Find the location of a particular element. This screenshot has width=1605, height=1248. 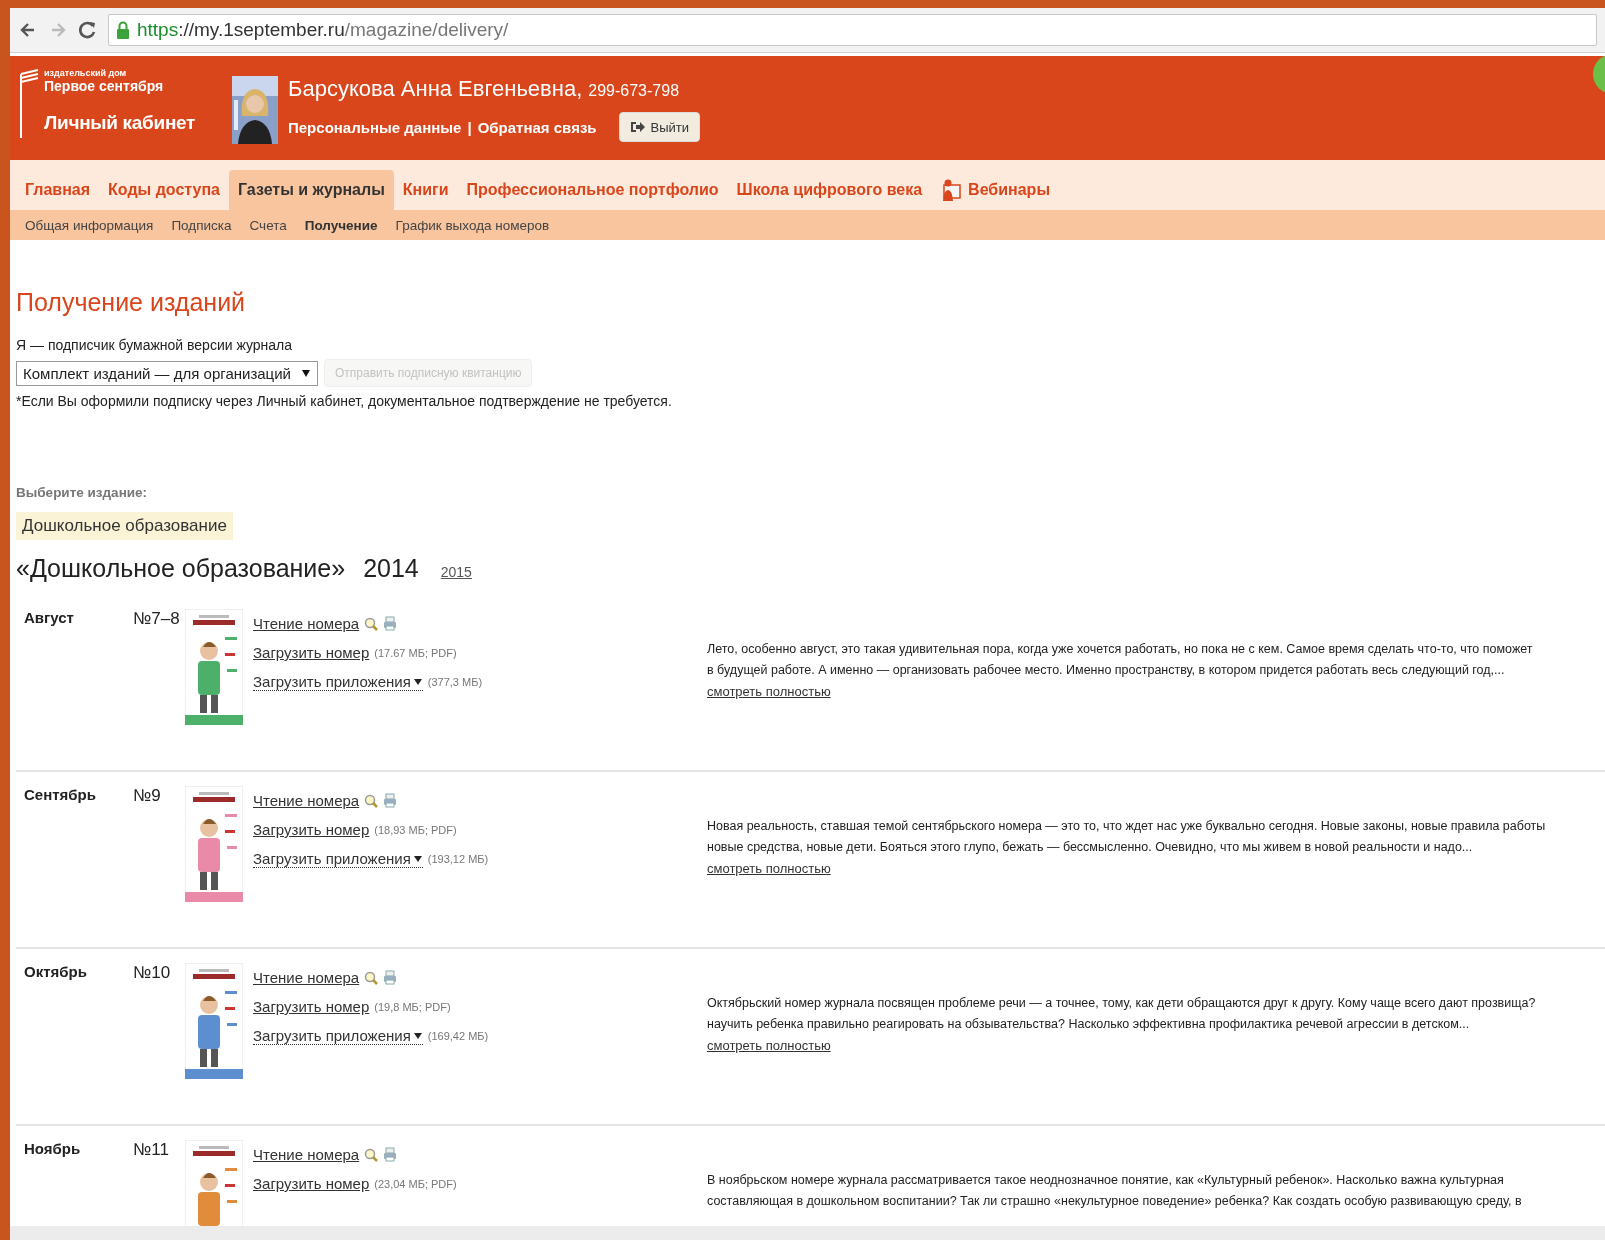

nav-tab: Книги is located at coordinates (425, 190).